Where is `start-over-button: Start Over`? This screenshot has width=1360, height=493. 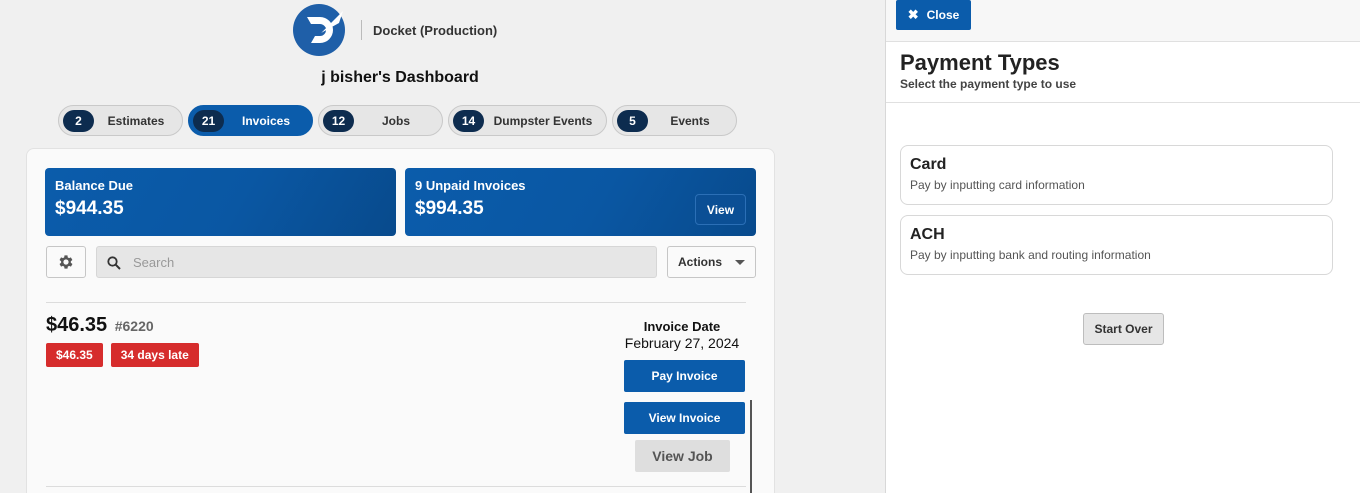
start-over-button: Start Over is located at coordinates (1123, 329).